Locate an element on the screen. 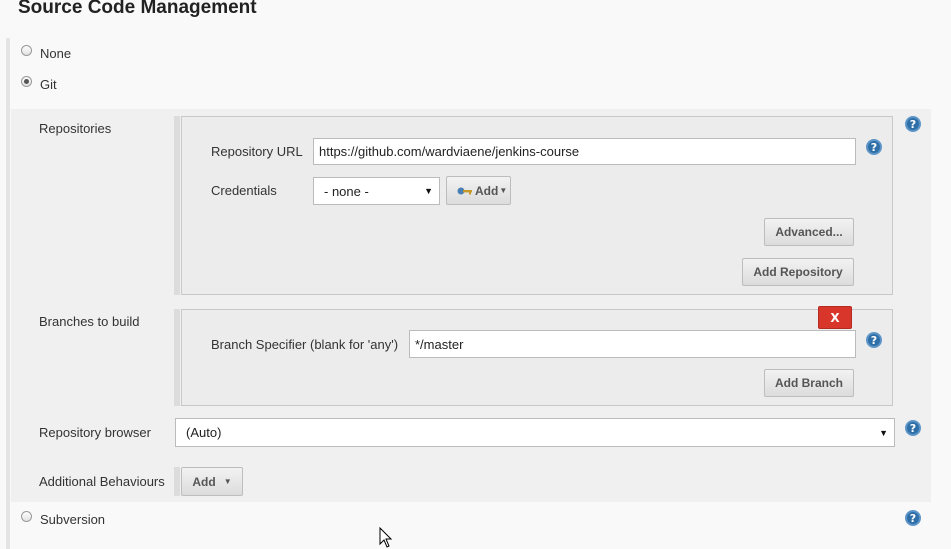 Image resolution: width=951 pixels, height=549 pixels. credentials-label: Credentials is located at coordinates (244, 190).